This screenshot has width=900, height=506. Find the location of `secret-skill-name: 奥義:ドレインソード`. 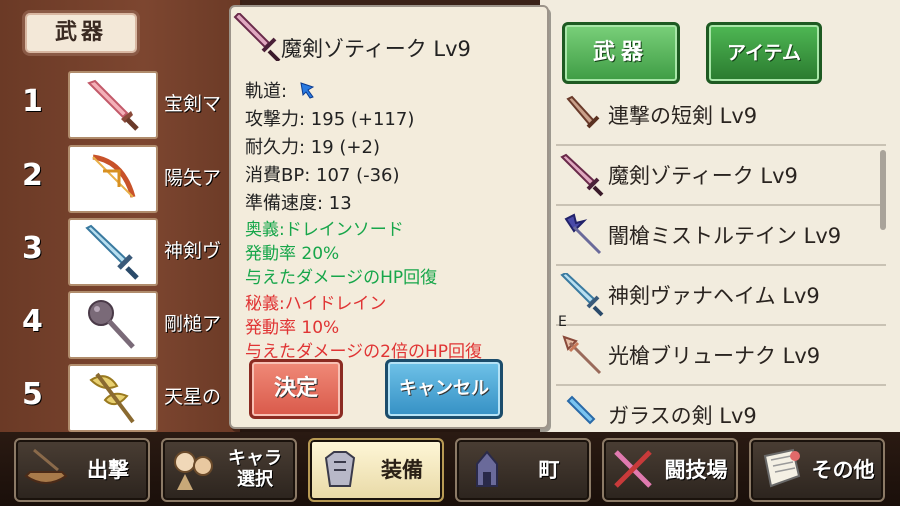

secret-skill-name: 奥義:ドレインソード is located at coordinates (324, 230).